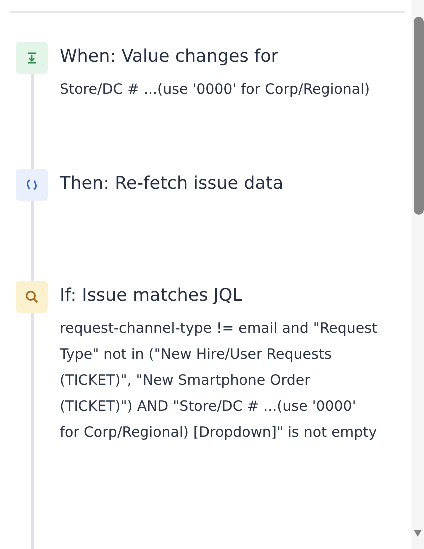 The width and height of the screenshot is (424, 549). What do you see at coordinates (418, 533) in the screenshot?
I see `scroll-down-icon` at bounding box center [418, 533].